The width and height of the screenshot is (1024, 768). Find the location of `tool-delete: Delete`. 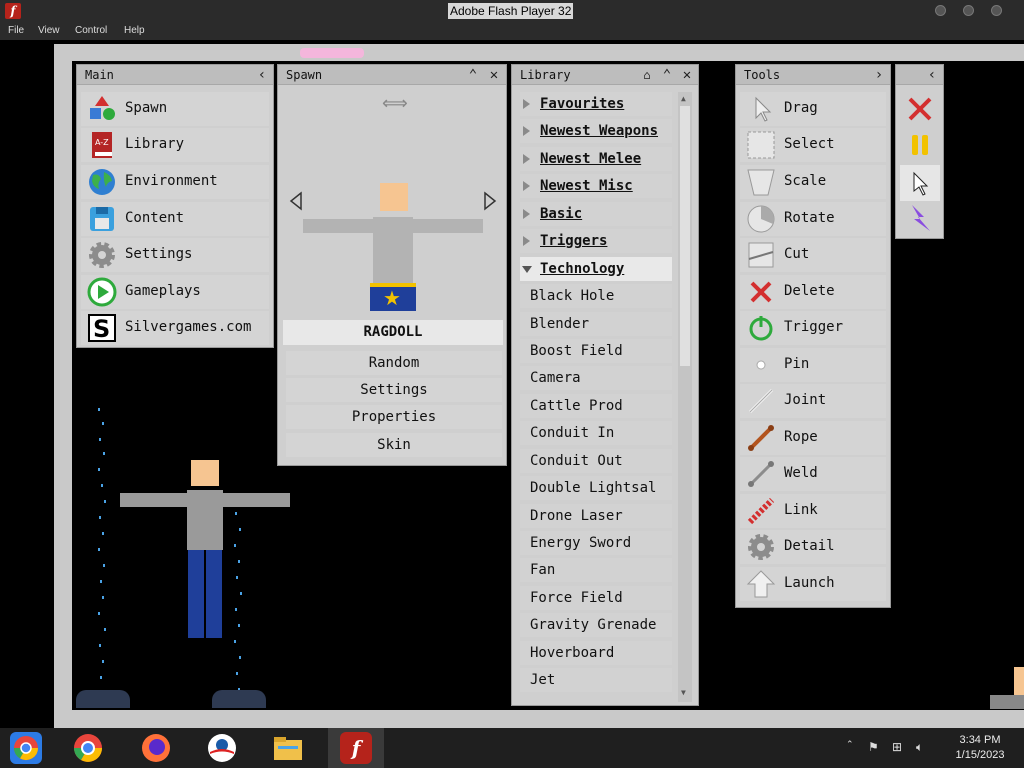

tool-delete: Delete is located at coordinates (813, 292).